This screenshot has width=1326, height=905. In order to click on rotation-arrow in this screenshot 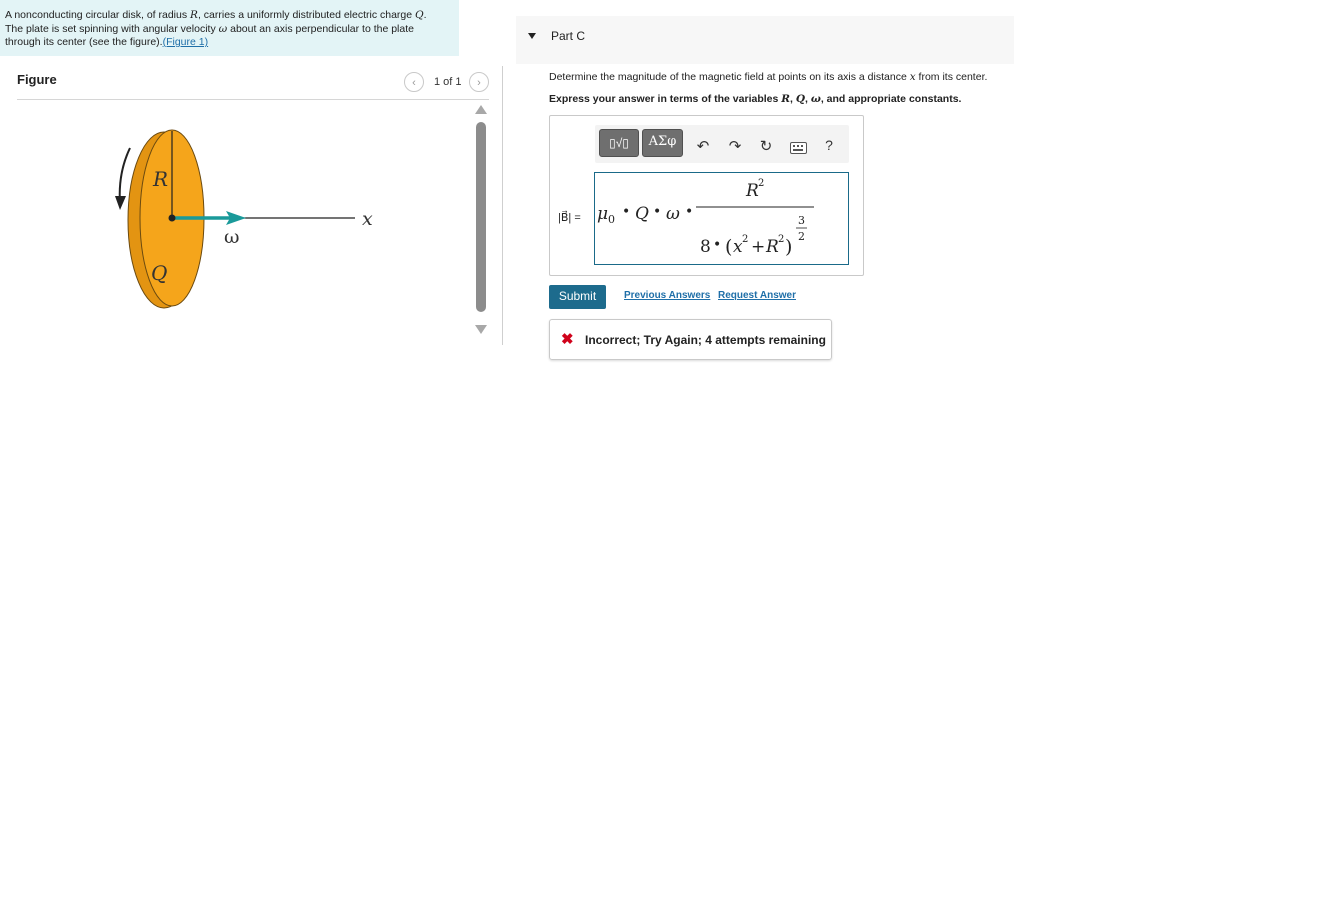, I will do `click(124, 175)`.